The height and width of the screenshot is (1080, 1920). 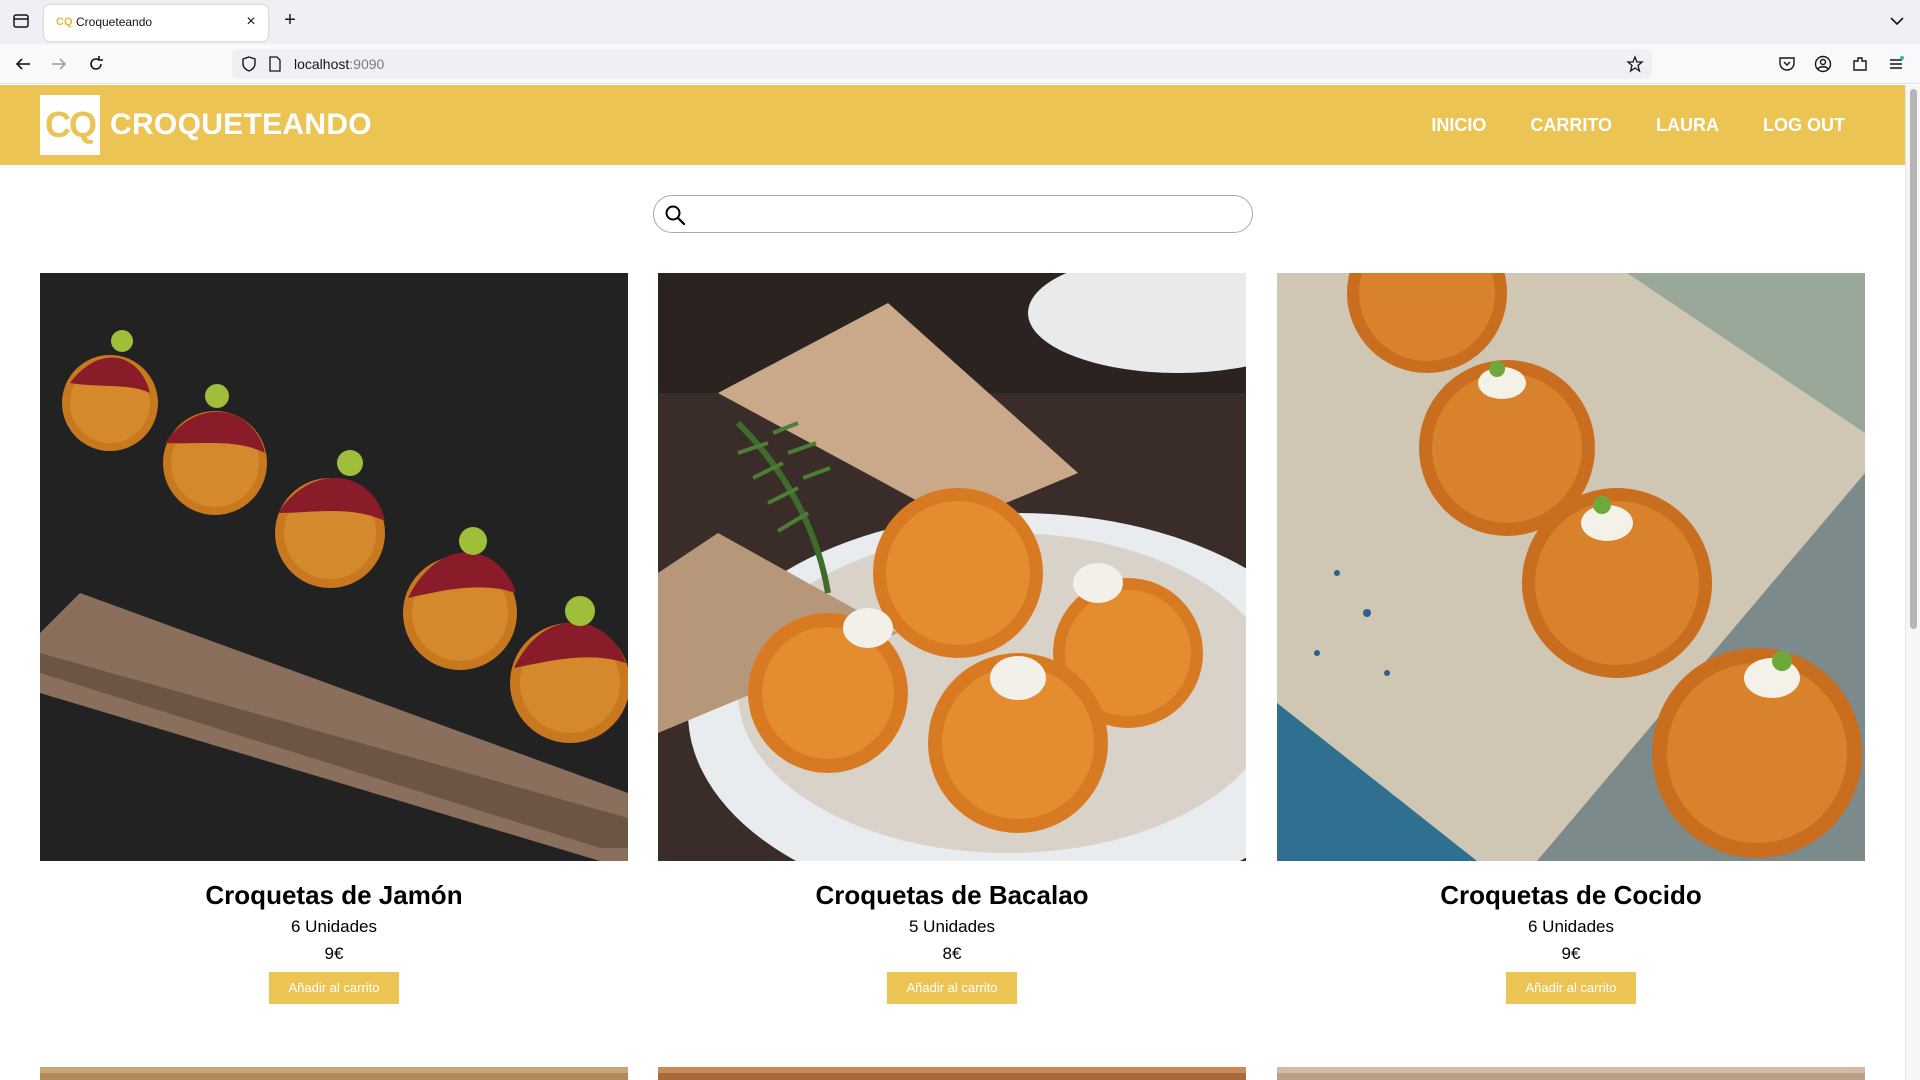 I want to click on nav-logout: LOG OUT, so click(x=1804, y=125).